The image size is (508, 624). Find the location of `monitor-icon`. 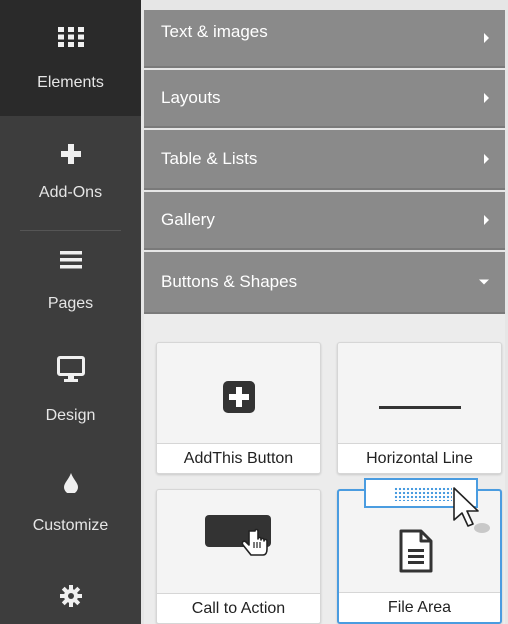

monitor-icon is located at coordinates (70, 371).